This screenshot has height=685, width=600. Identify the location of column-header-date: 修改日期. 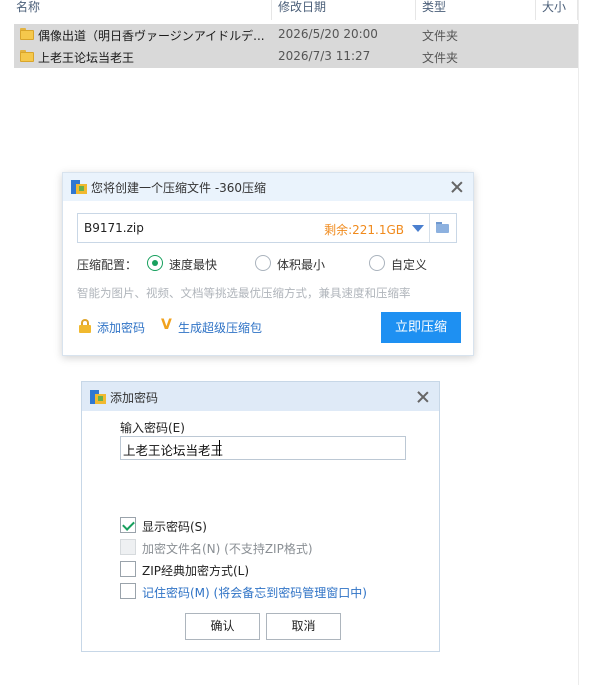
(345, 10).